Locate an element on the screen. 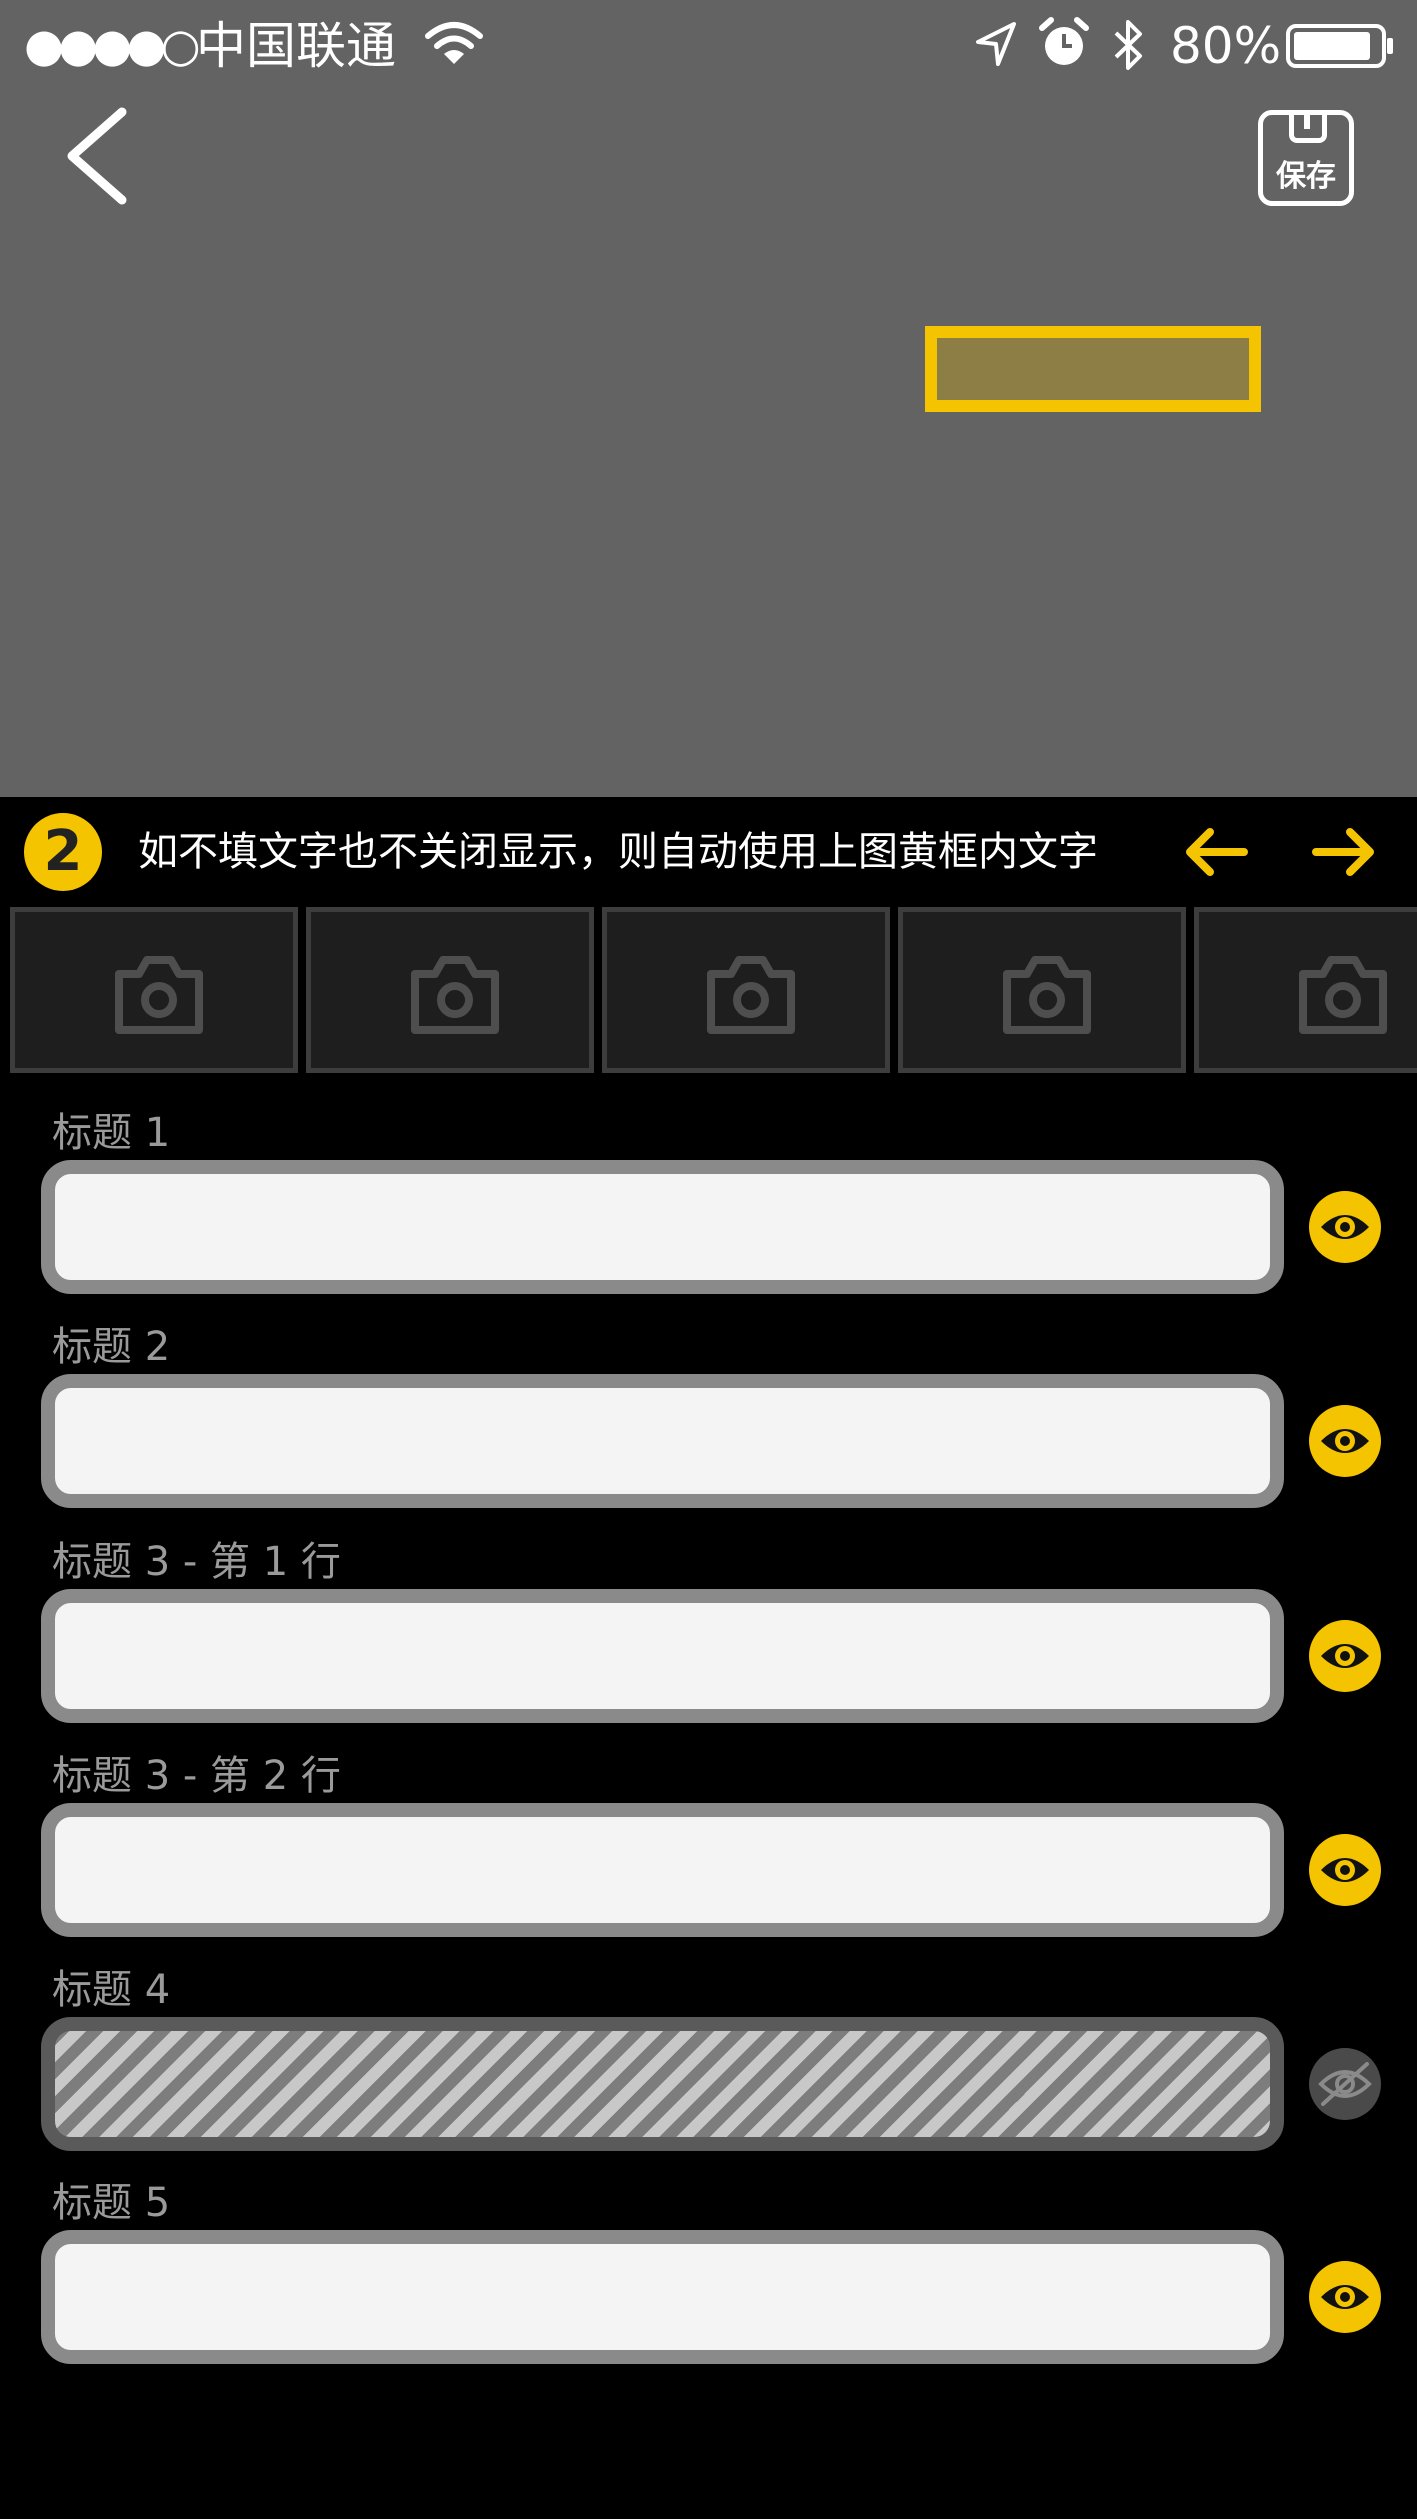 This screenshot has height=2519, width=1417. arrow-right-icon is located at coordinates (1343, 852).